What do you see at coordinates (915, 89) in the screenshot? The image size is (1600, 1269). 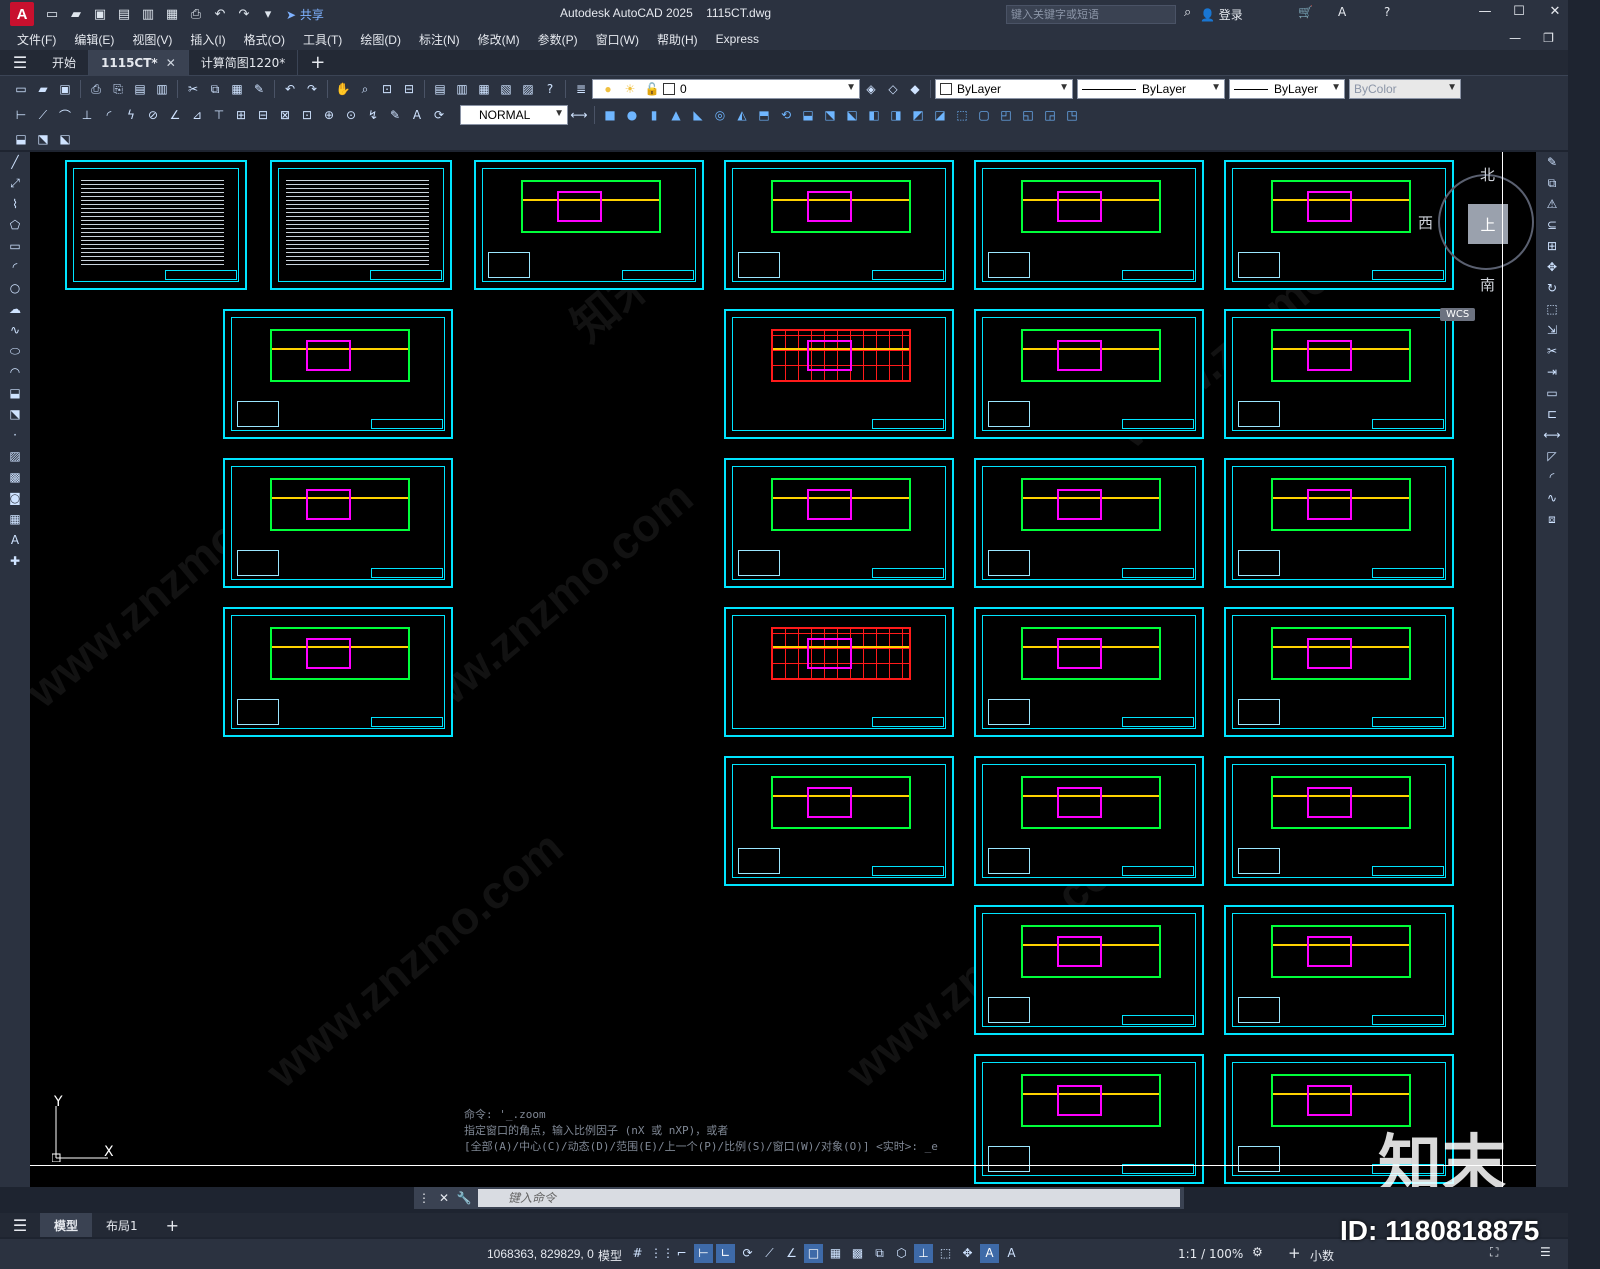 I see `layer-states-icon: ◆` at bounding box center [915, 89].